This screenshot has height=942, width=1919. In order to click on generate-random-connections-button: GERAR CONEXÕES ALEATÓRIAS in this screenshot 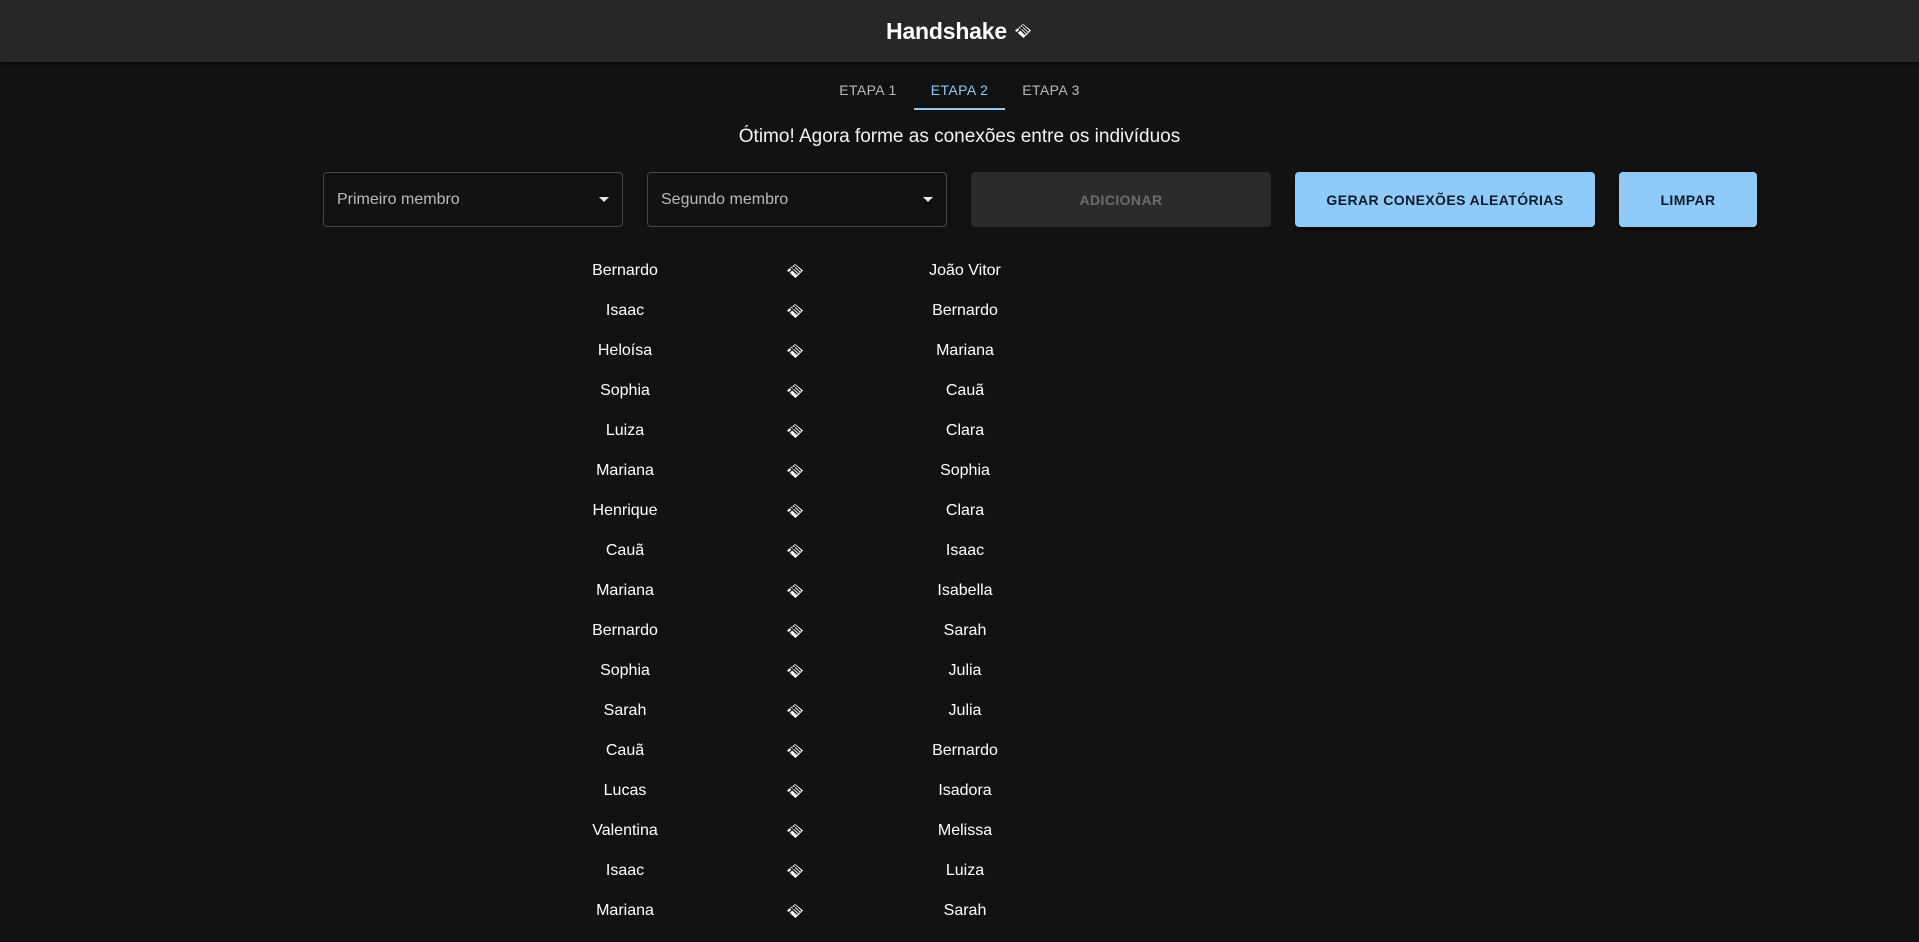, I will do `click(1445, 199)`.